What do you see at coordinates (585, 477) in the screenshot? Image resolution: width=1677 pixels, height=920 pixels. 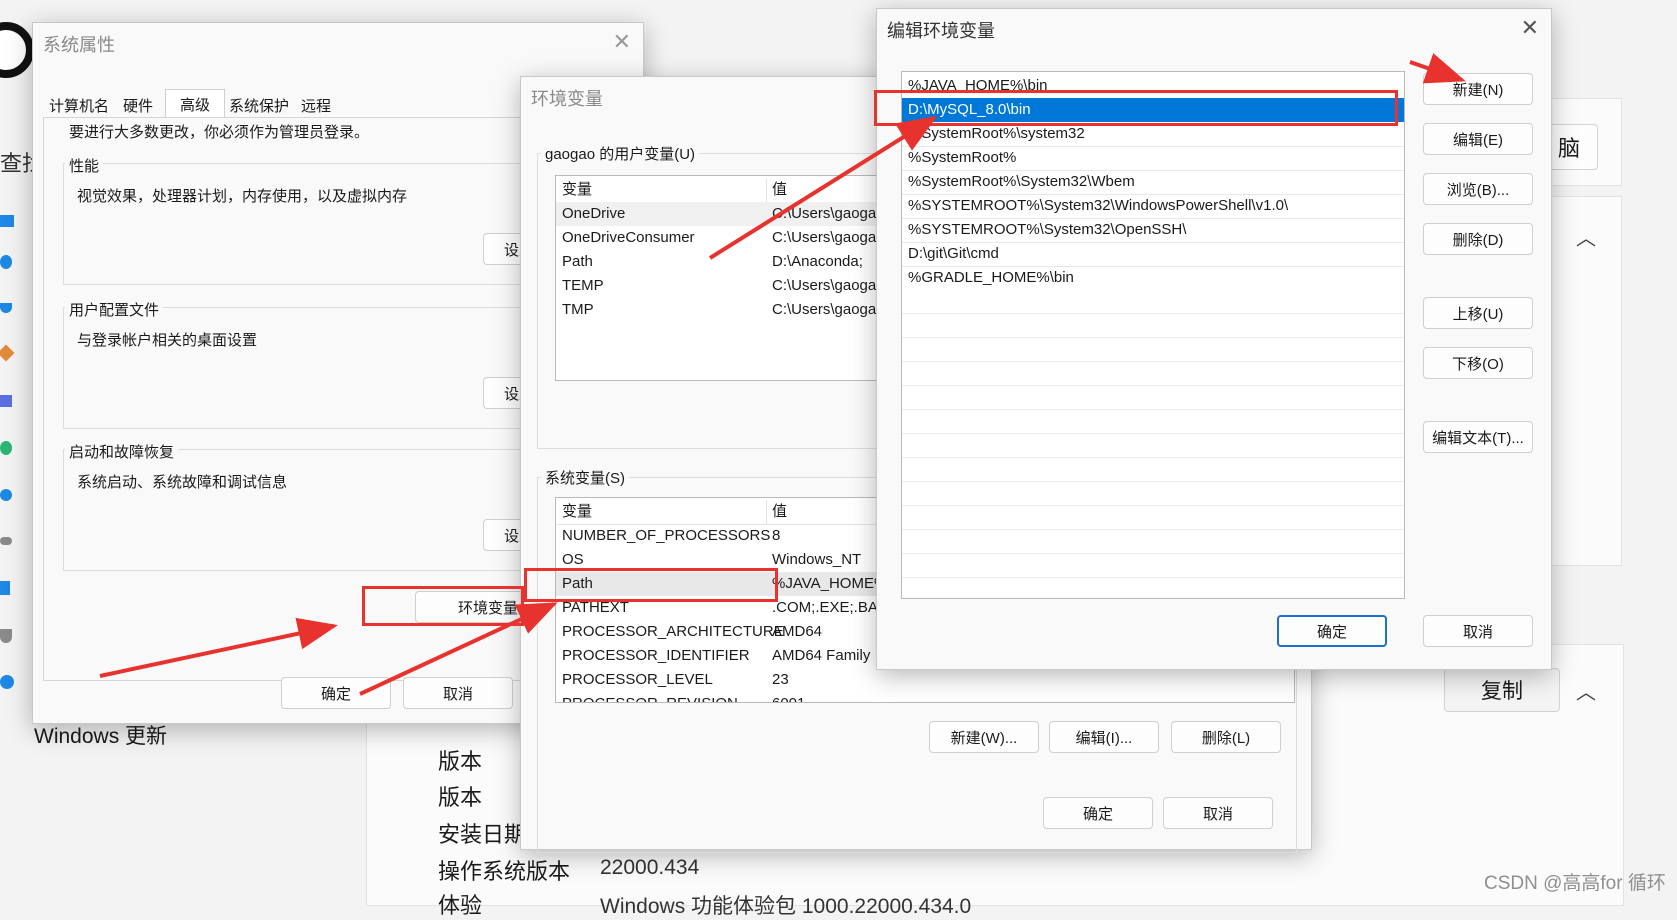 I see `system-variables-label: 系统变量(S)` at bounding box center [585, 477].